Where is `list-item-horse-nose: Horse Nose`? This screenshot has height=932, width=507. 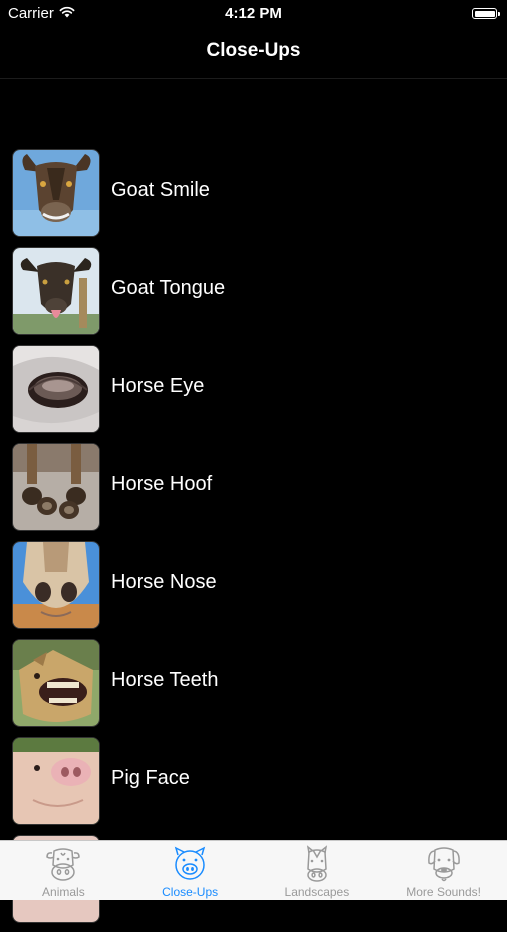 list-item-horse-nose: Horse Nose is located at coordinates (253, 589).